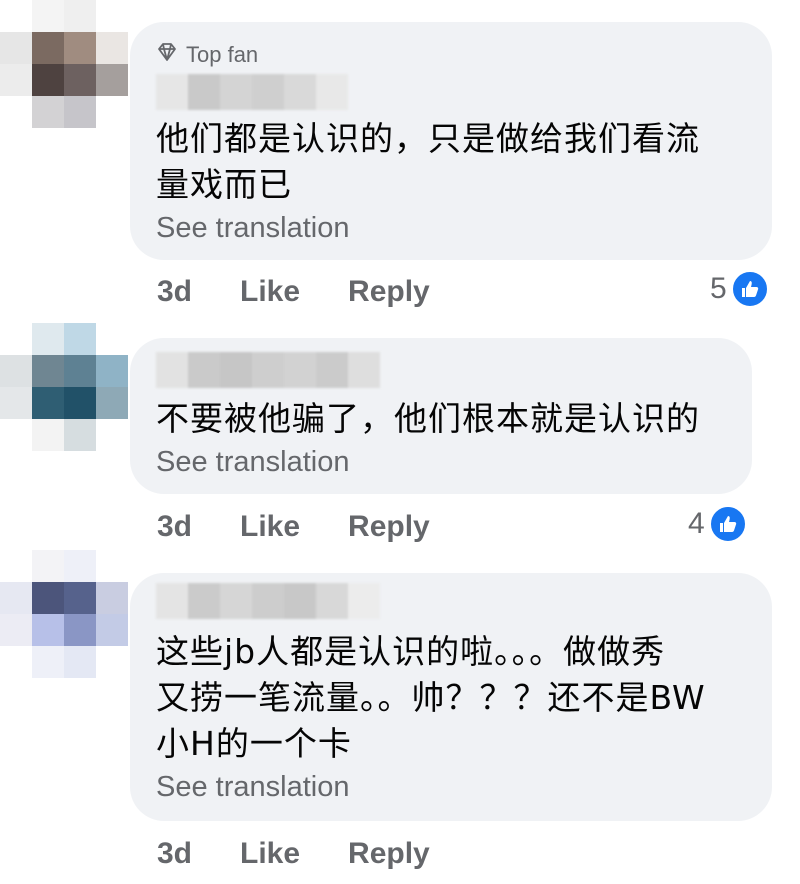 The height and width of the screenshot is (884, 800). What do you see at coordinates (428, 161) in the screenshot?
I see `comment-text: 他们都是认识的，只是做给我们看流 量戏而已` at bounding box center [428, 161].